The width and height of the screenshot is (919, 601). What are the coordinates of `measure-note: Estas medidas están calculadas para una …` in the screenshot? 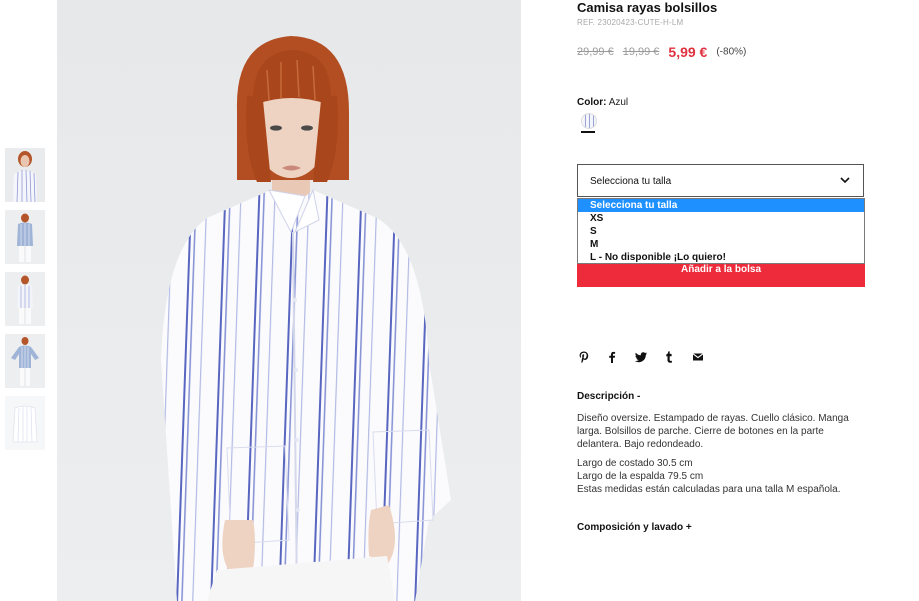 It's located at (709, 489).